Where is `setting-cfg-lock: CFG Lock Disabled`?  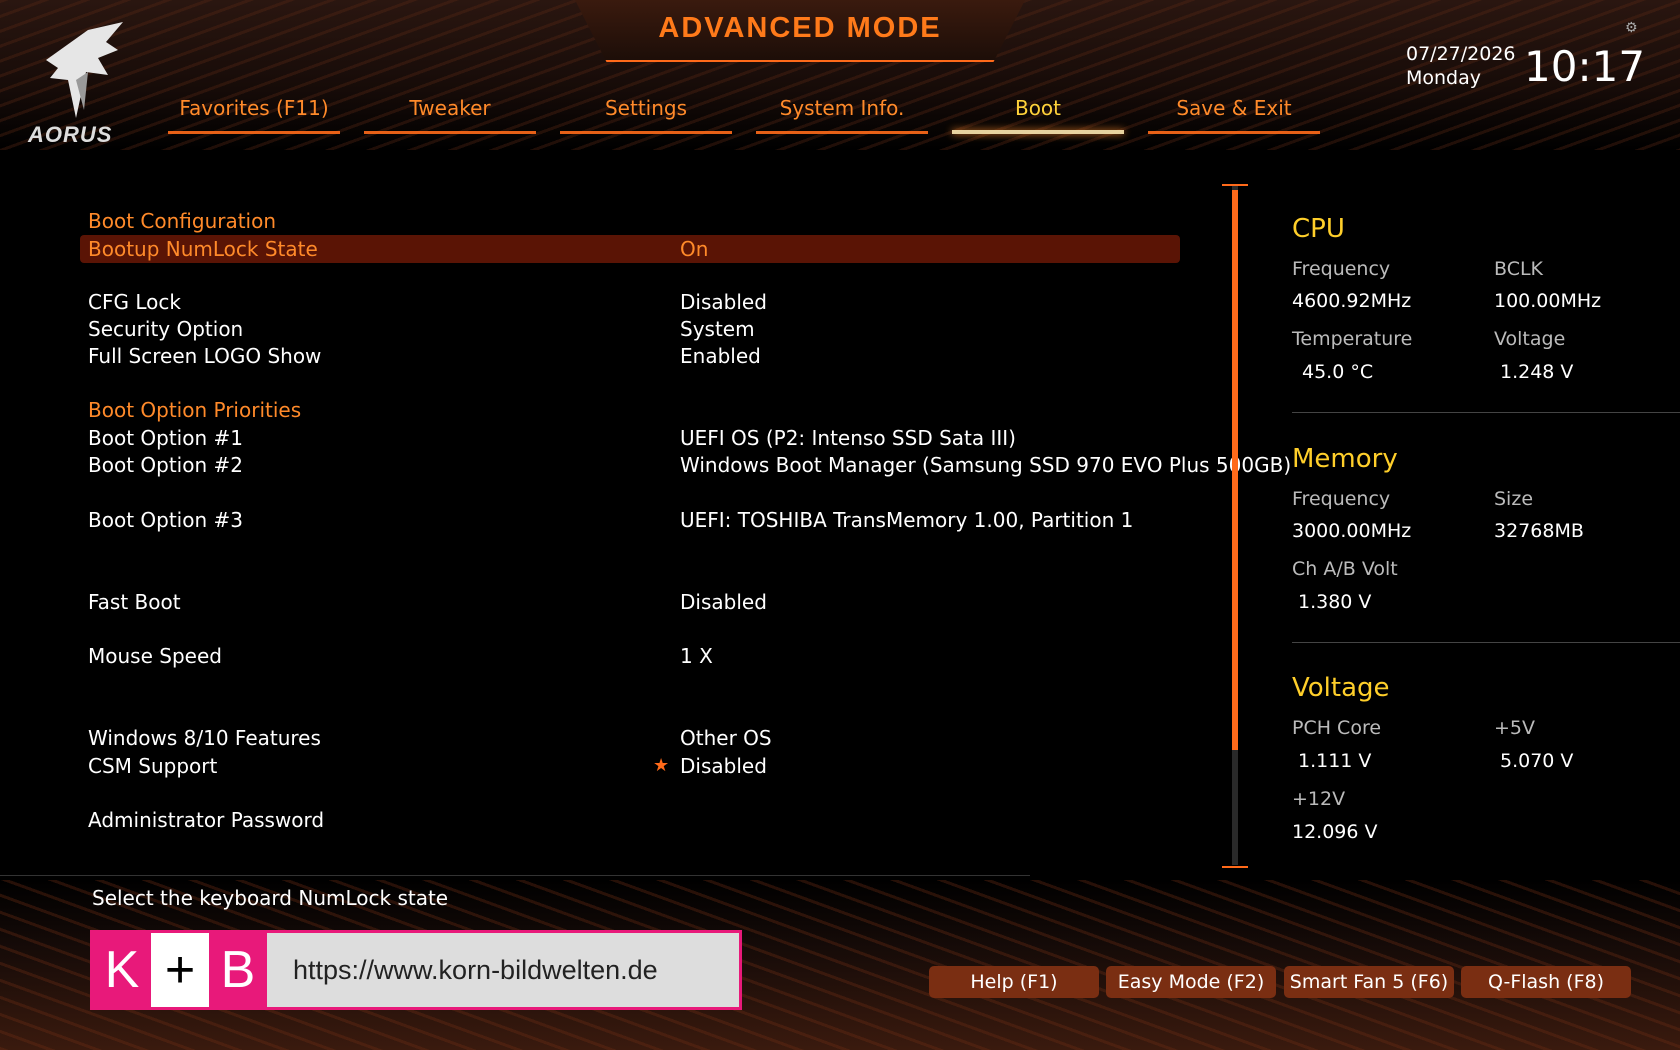
setting-cfg-lock: CFG Lock Disabled is located at coordinates (630, 302).